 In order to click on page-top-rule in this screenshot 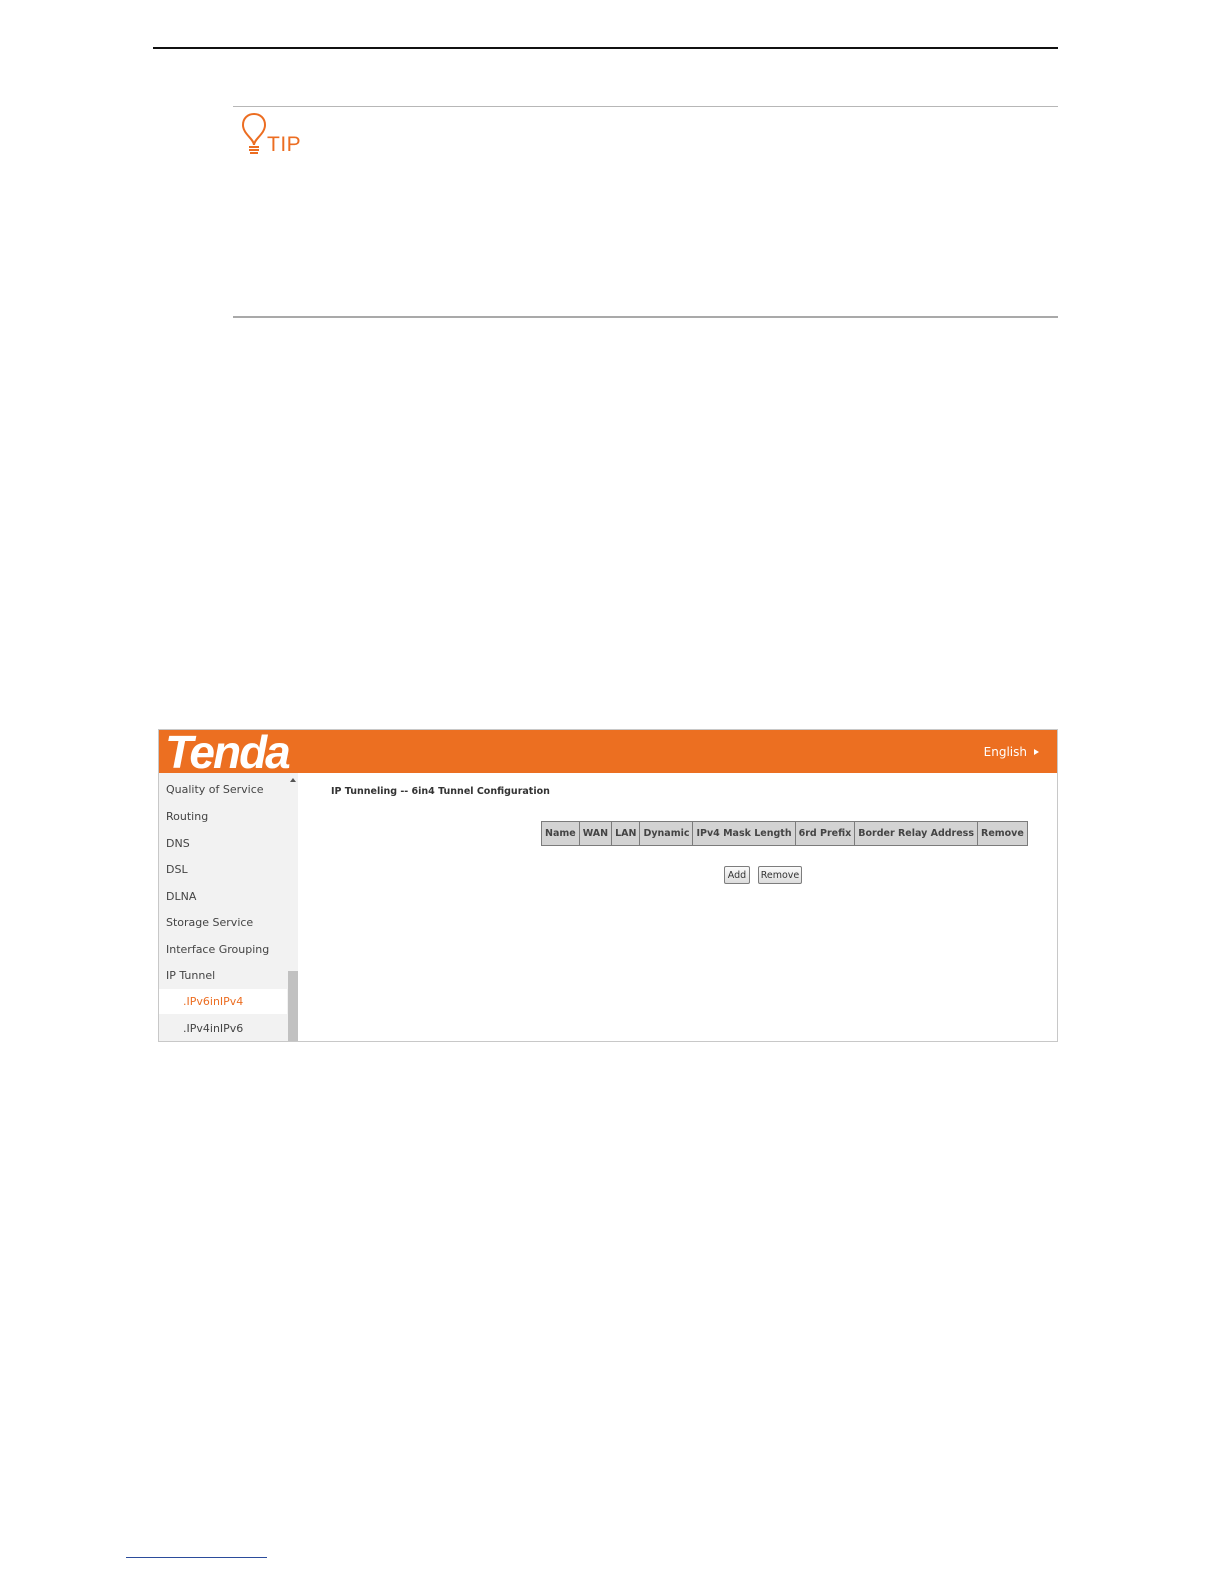, I will do `click(605, 48)`.